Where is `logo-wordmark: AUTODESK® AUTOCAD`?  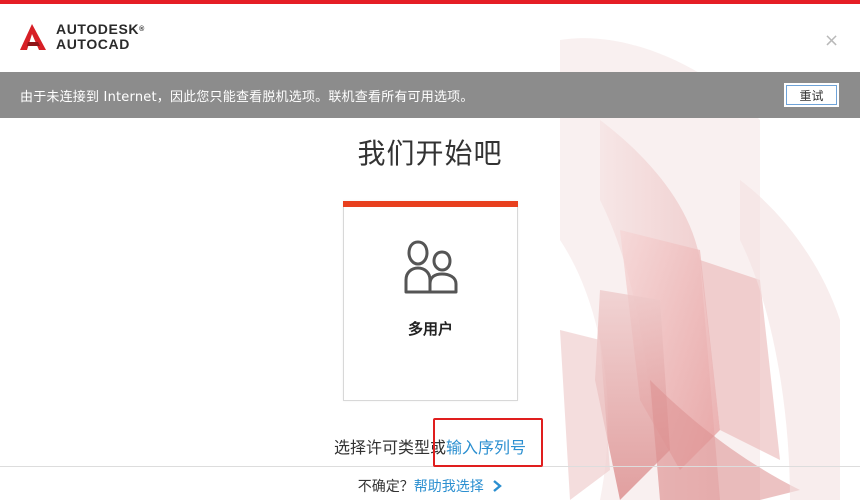
logo-wordmark: AUTODESK® AUTOCAD is located at coordinates (100, 37).